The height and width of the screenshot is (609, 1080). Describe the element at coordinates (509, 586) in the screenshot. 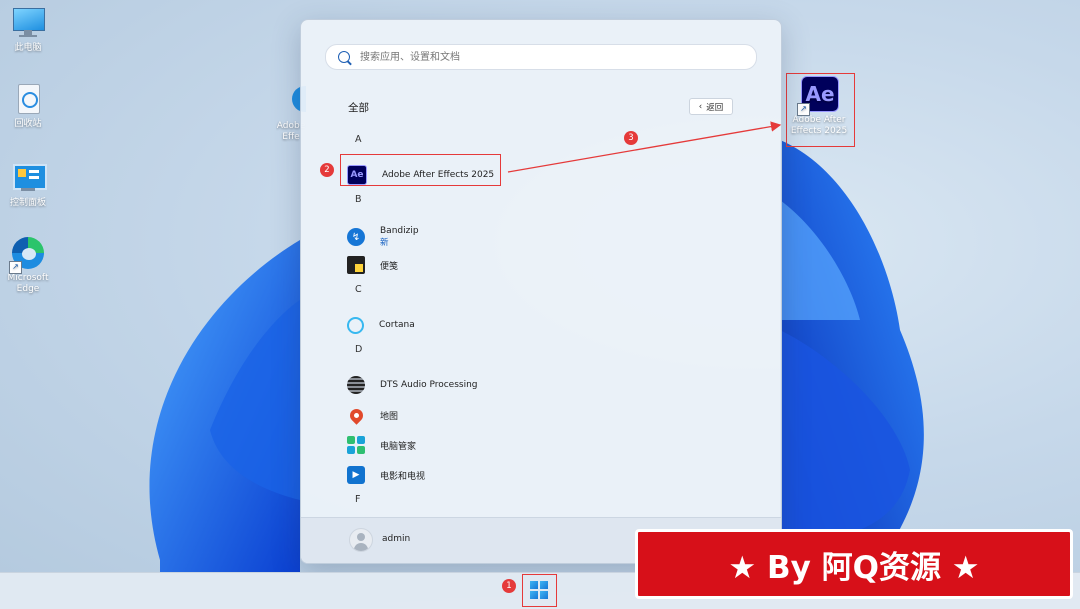

I see `step-badge-1: 1` at that location.